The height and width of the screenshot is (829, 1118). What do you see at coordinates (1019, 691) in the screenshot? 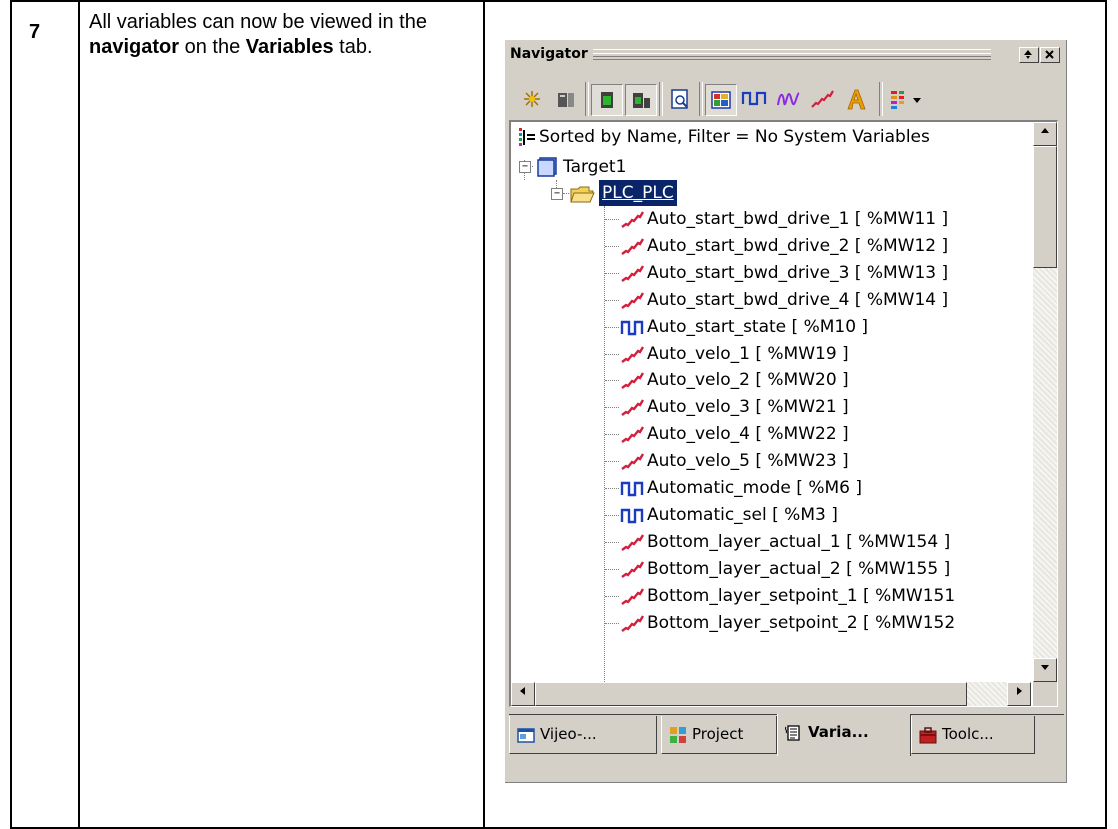
I see `right-arrow-icon` at bounding box center [1019, 691].